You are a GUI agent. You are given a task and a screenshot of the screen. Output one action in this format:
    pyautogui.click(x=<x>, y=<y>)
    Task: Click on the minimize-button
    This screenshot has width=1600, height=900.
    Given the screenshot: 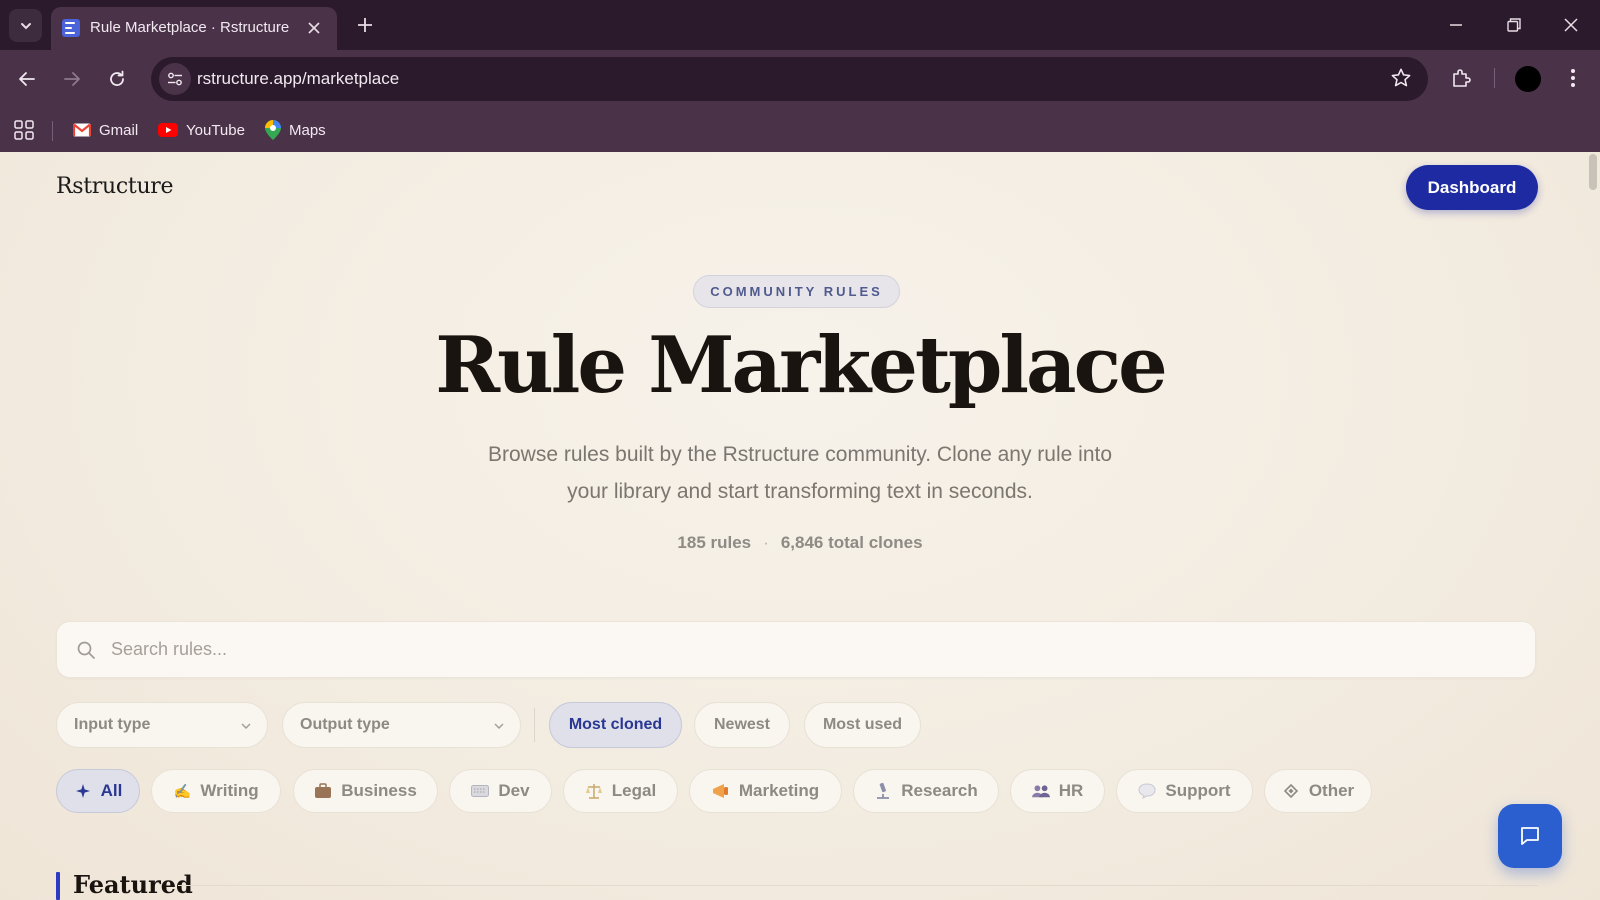 What is the action you would take?
    pyautogui.click(x=1456, y=25)
    